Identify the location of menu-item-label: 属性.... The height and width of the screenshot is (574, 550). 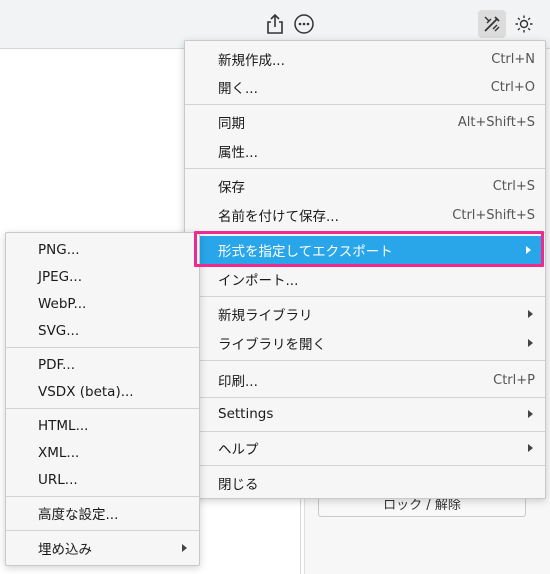
(238, 153).